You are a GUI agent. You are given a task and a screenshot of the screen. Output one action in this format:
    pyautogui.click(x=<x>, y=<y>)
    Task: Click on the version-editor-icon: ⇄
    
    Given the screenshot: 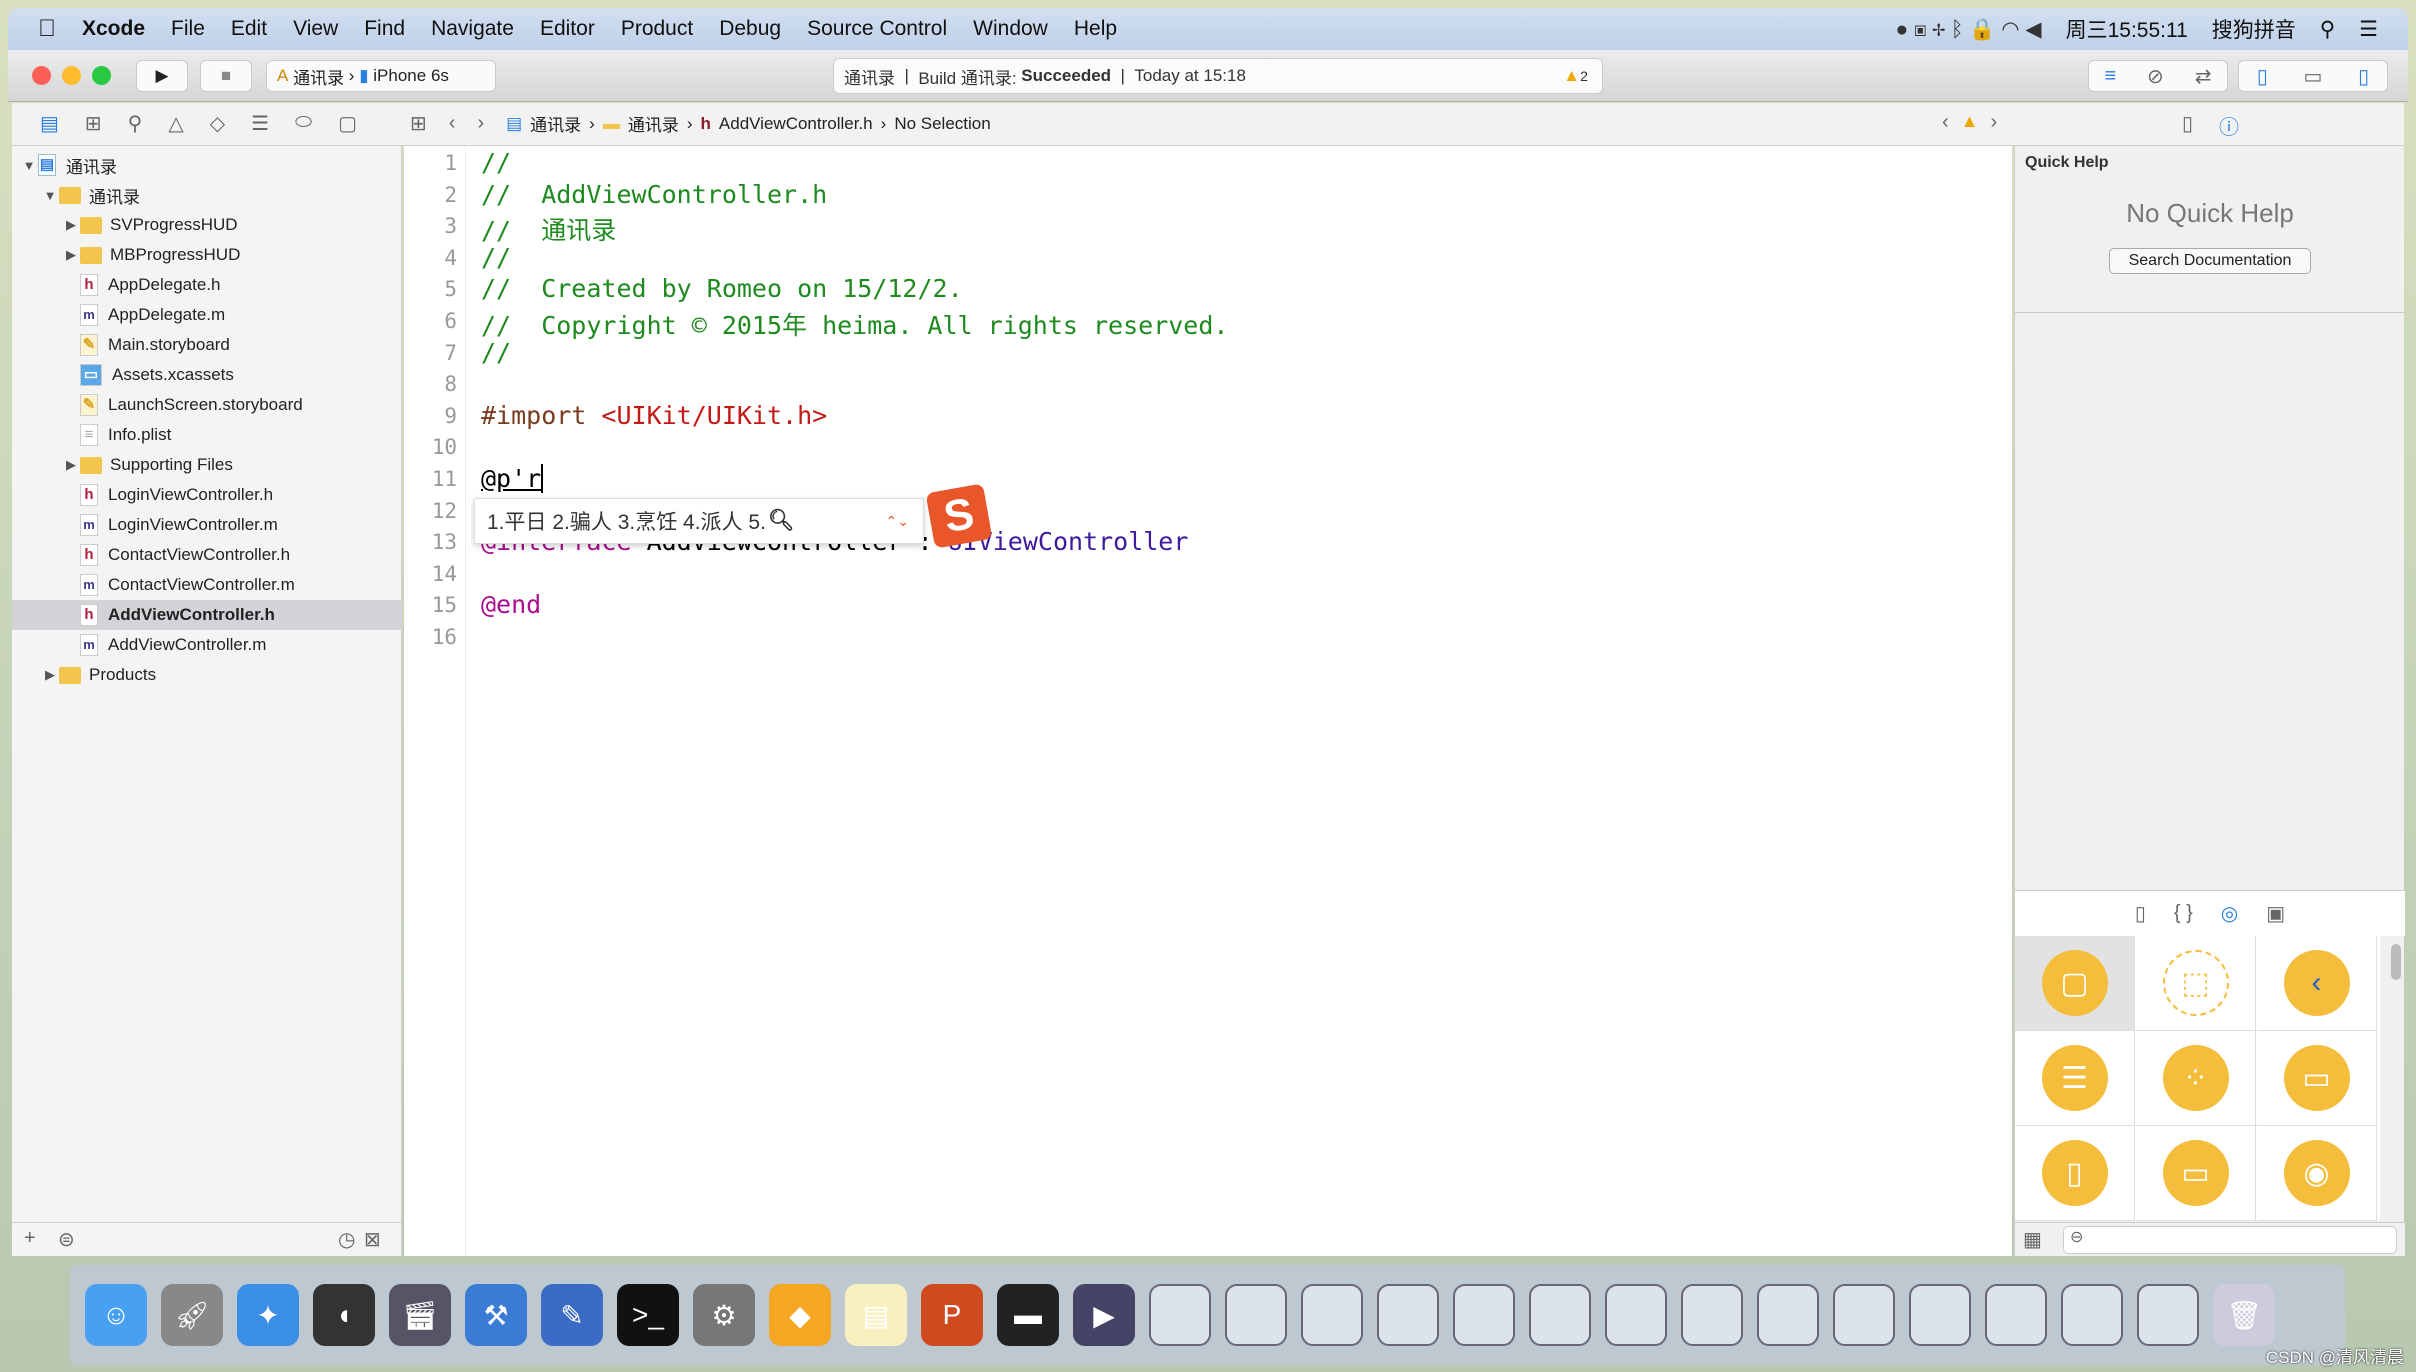 What is the action you would take?
    pyautogui.click(x=2203, y=76)
    